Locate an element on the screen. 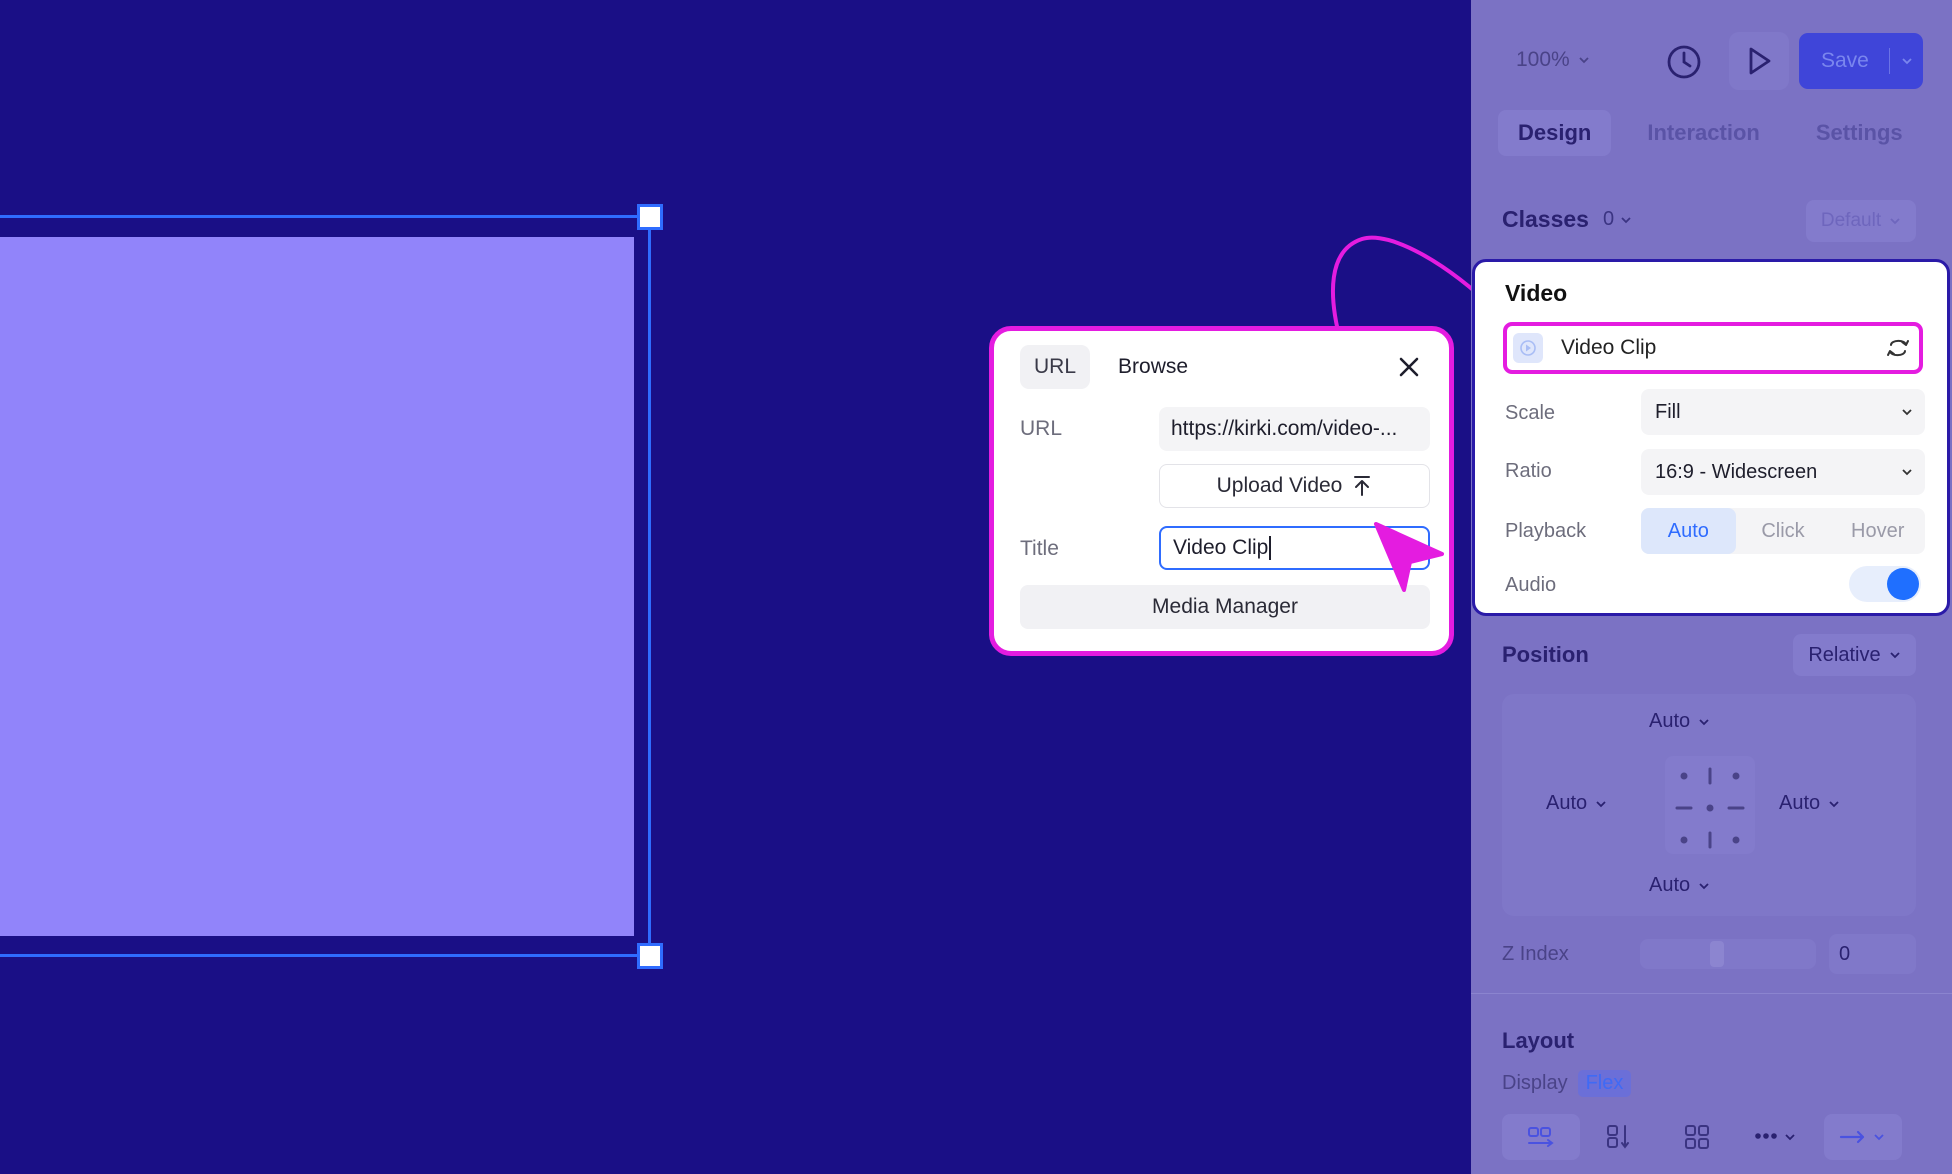  more-dots-icon is located at coordinates (1775, 1137).